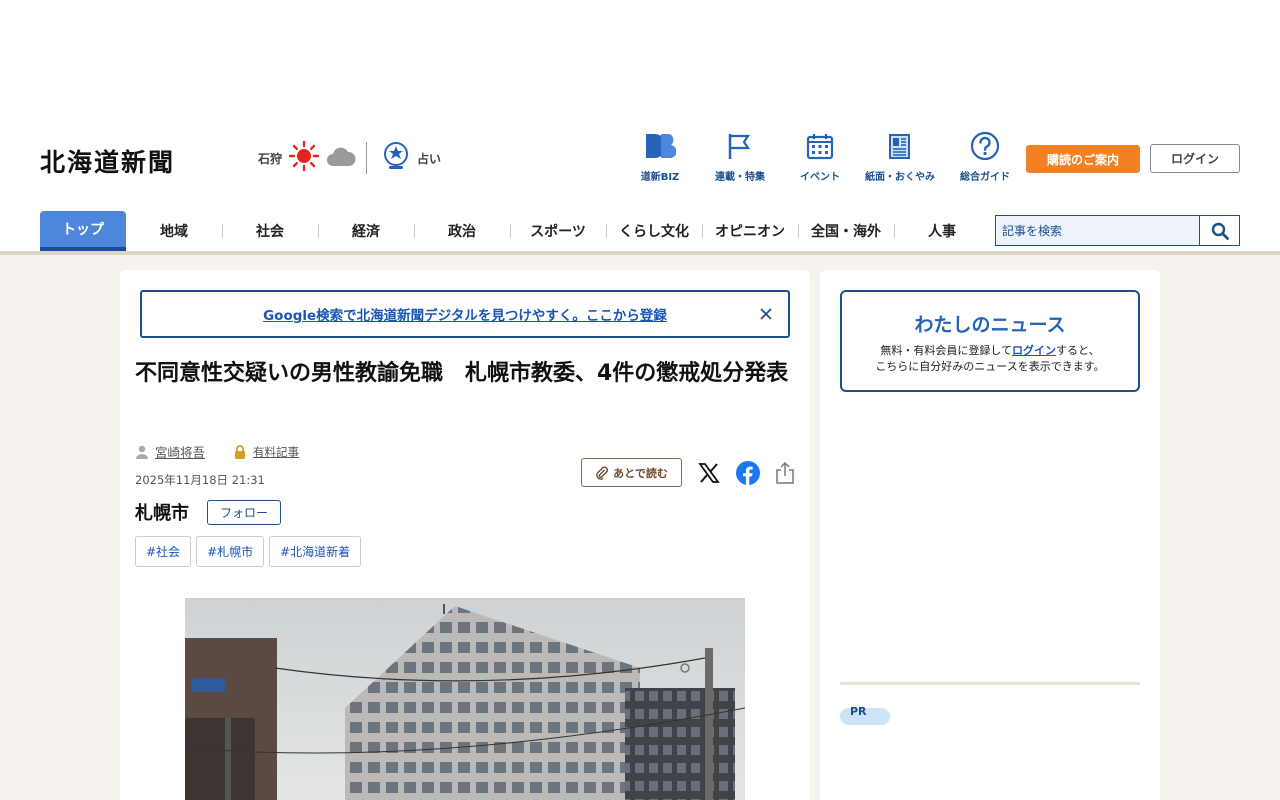 The width and height of the screenshot is (1280, 800). I want to click on google-register-link: Google検索で北海道新聞デジタルを見つけやすく。ここから登録, so click(465, 314).